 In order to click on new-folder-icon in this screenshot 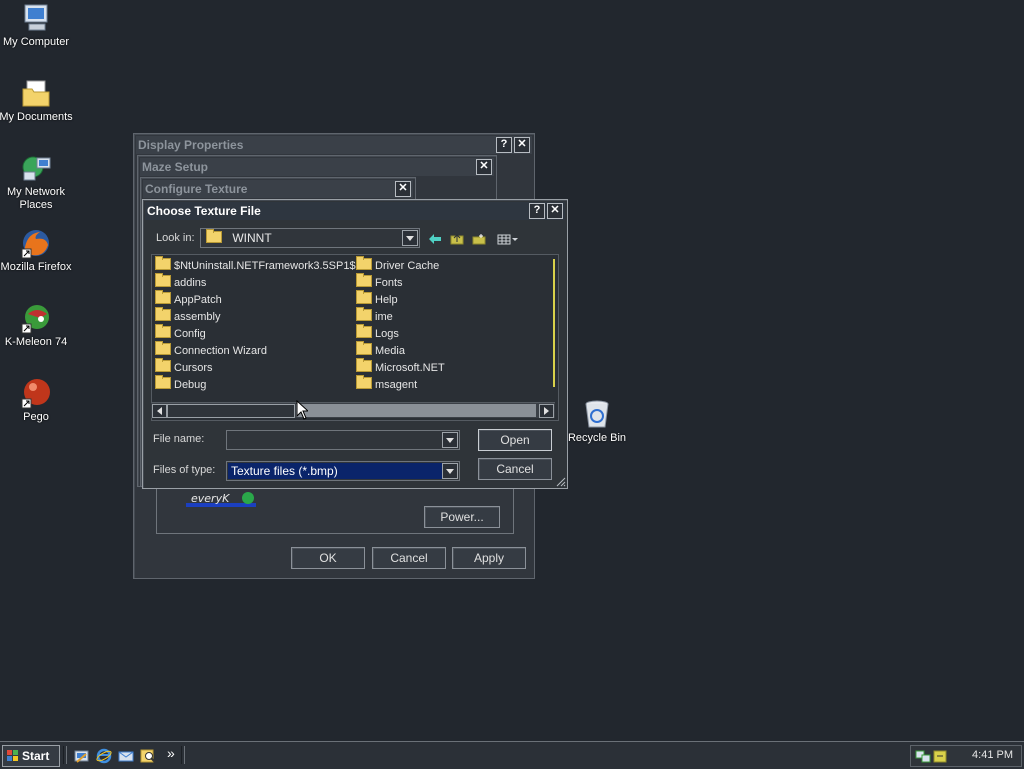, I will do `click(479, 239)`.